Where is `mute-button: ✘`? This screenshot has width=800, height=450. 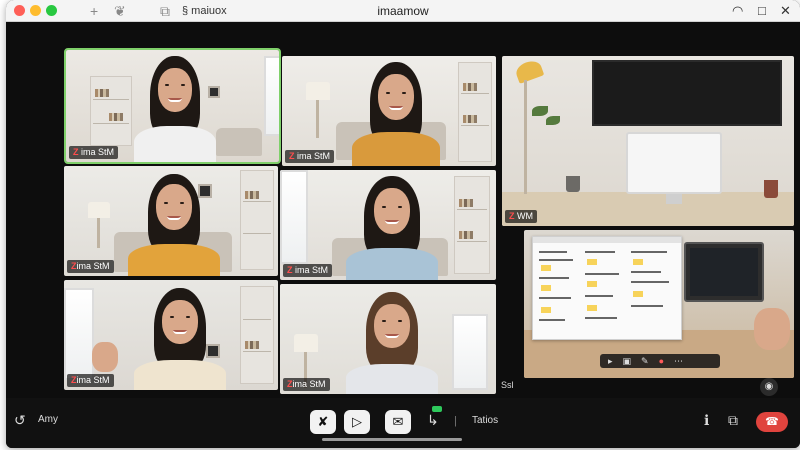
mute-button: ✘ is located at coordinates (323, 422).